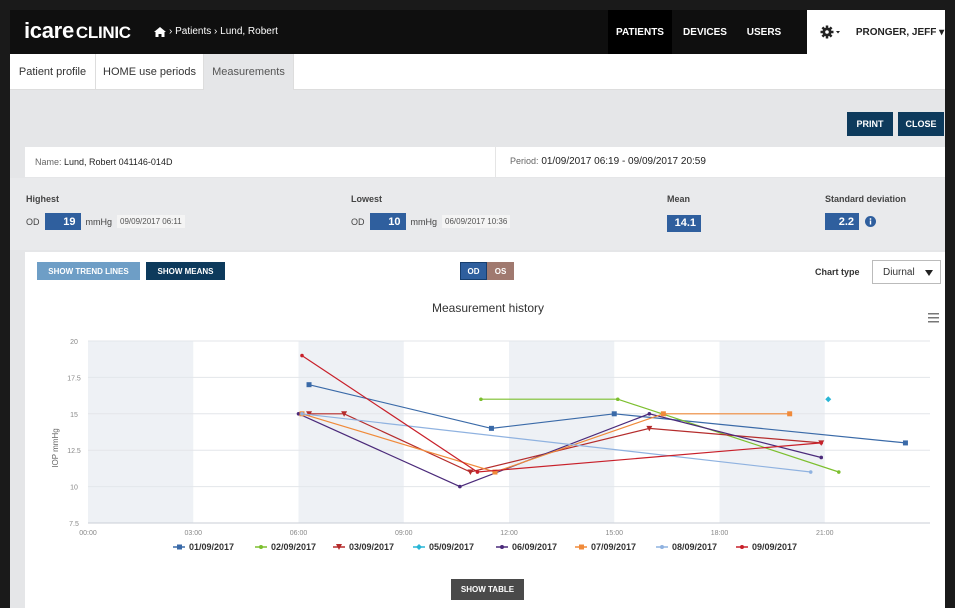 Image resolution: width=955 pixels, height=608 pixels. I want to click on highest-date: 09/09/2017 06:11, so click(151, 221).